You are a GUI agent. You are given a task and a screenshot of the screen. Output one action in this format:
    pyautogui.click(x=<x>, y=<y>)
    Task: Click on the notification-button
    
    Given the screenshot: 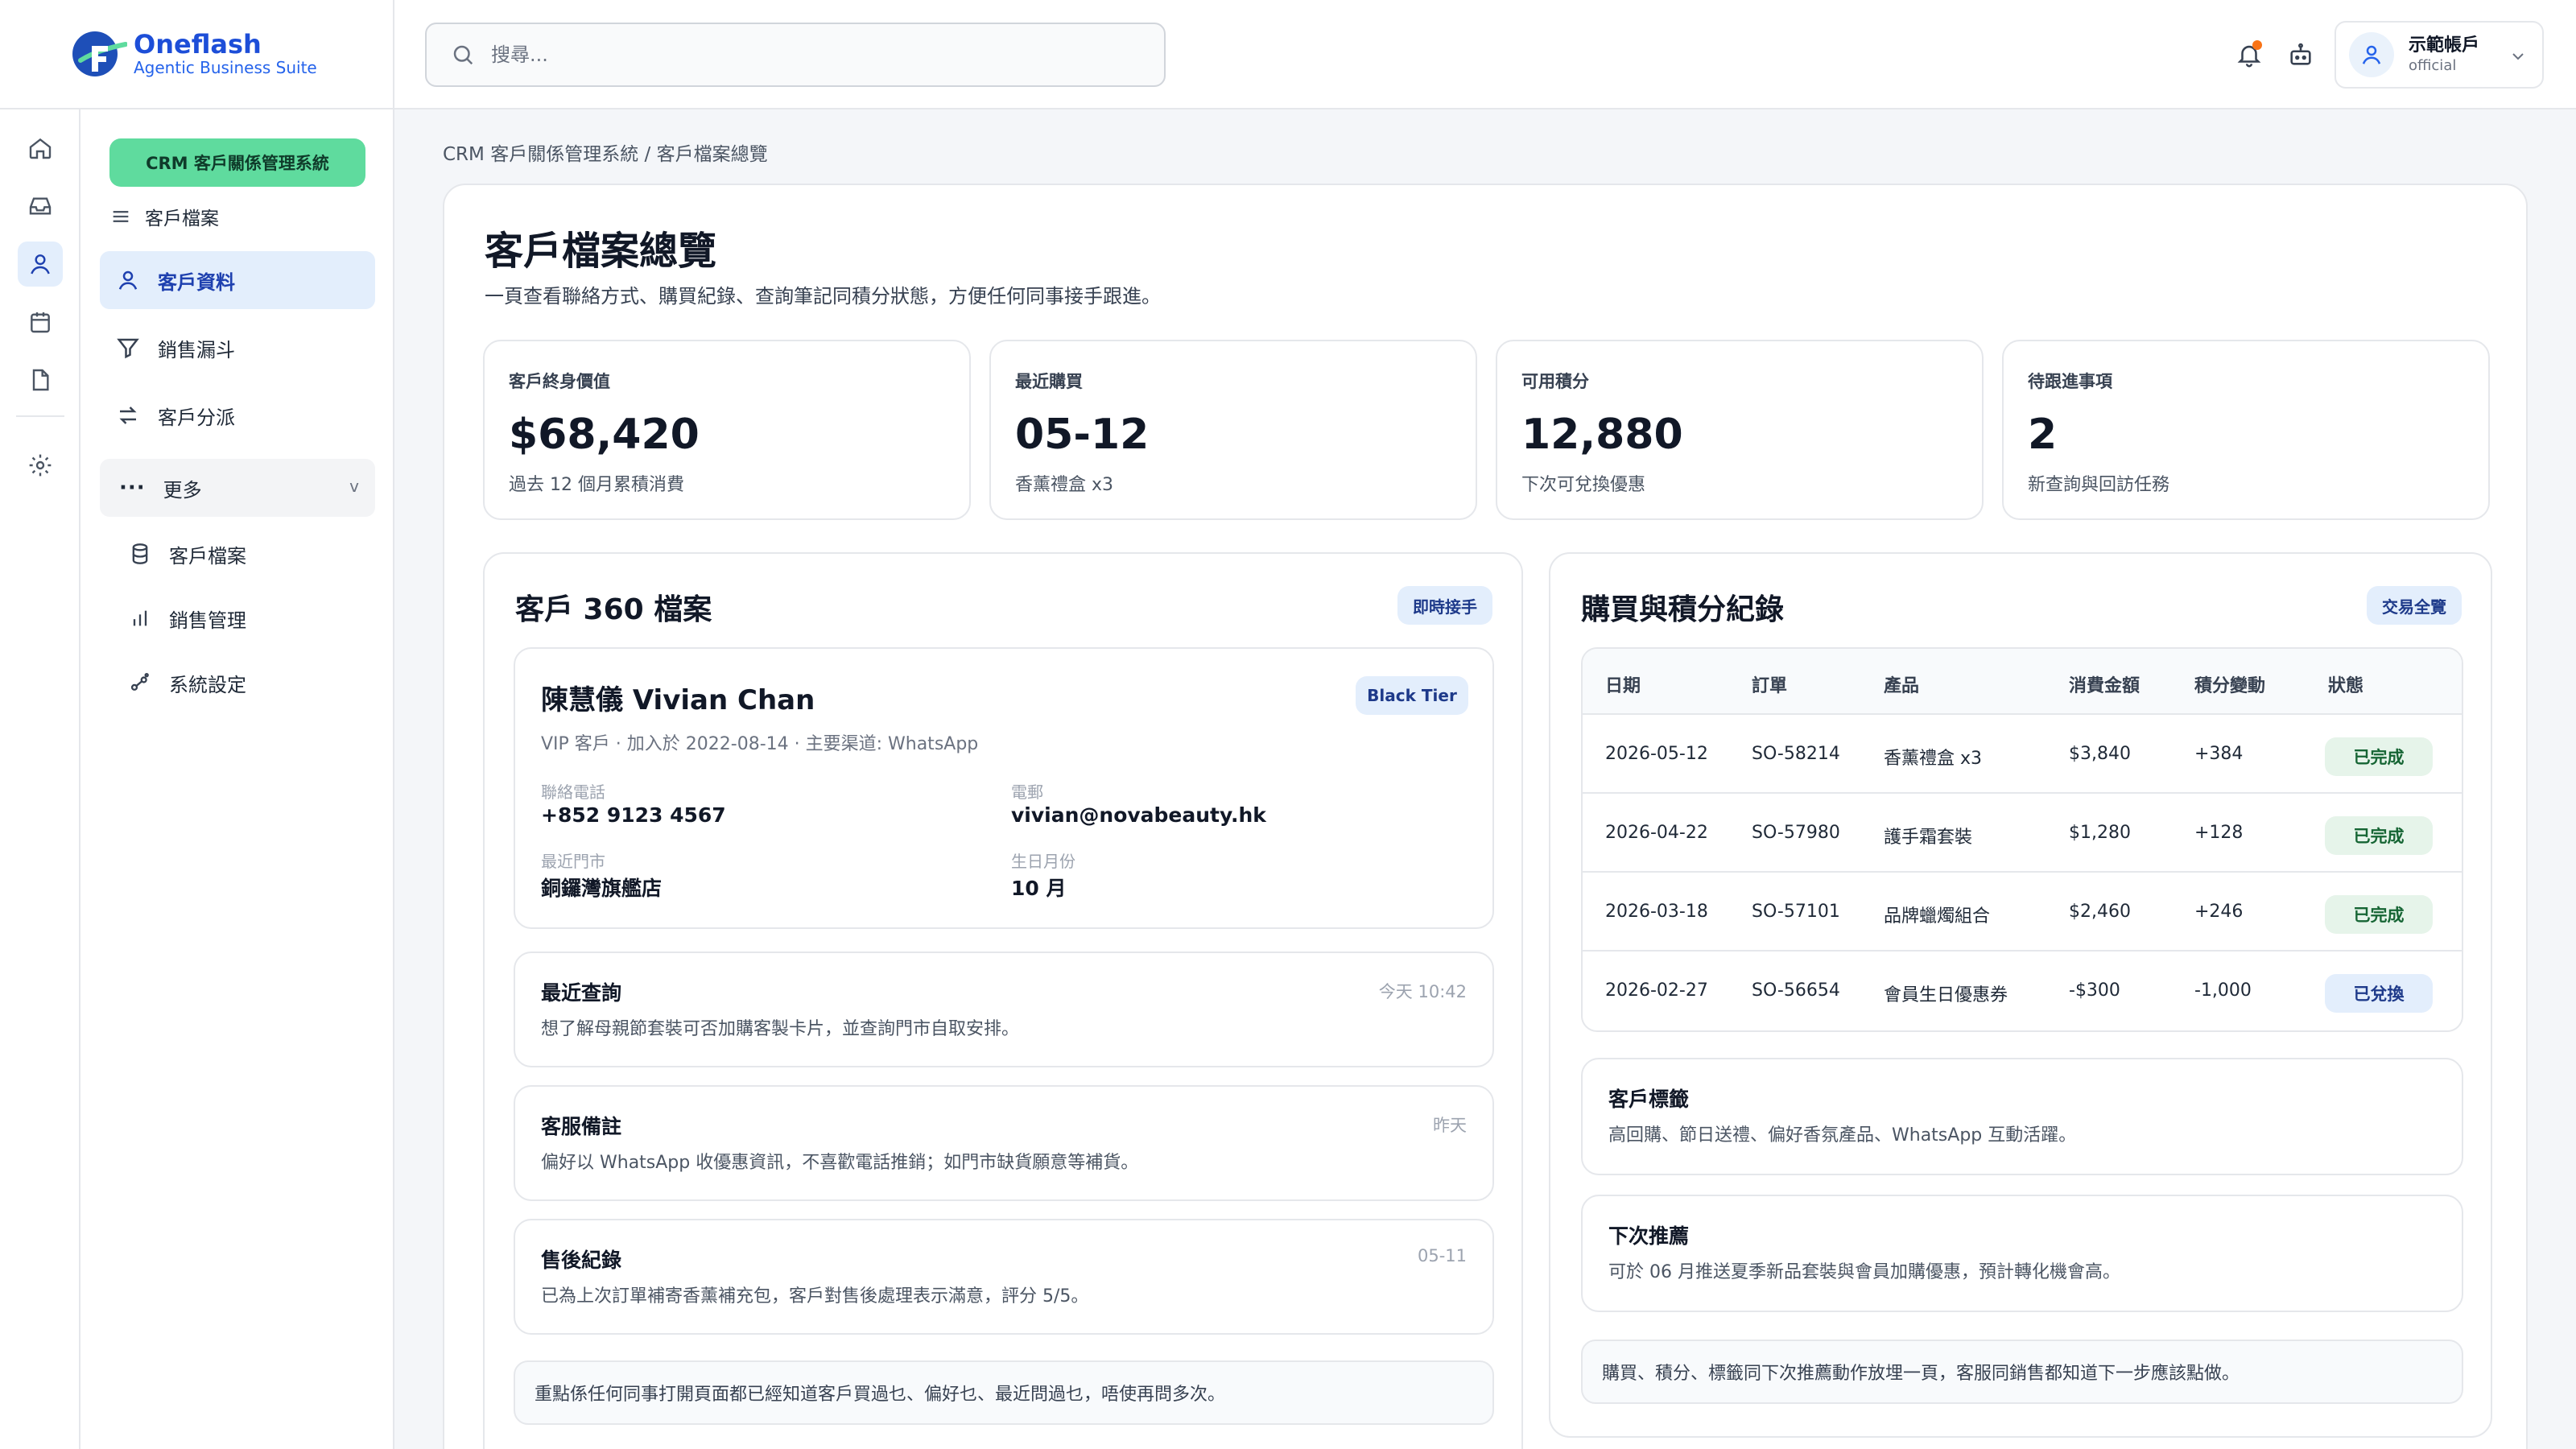 What is the action you would take?
    pyautogui.click(x=2249, y=55)
    